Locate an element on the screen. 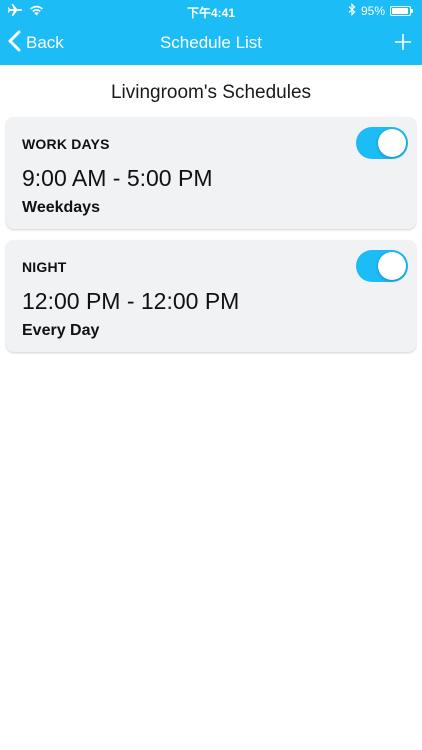 Image resolution: width=422 pixels, height=750 pixels. status-right: 95% is located at coordinates (381, 11).